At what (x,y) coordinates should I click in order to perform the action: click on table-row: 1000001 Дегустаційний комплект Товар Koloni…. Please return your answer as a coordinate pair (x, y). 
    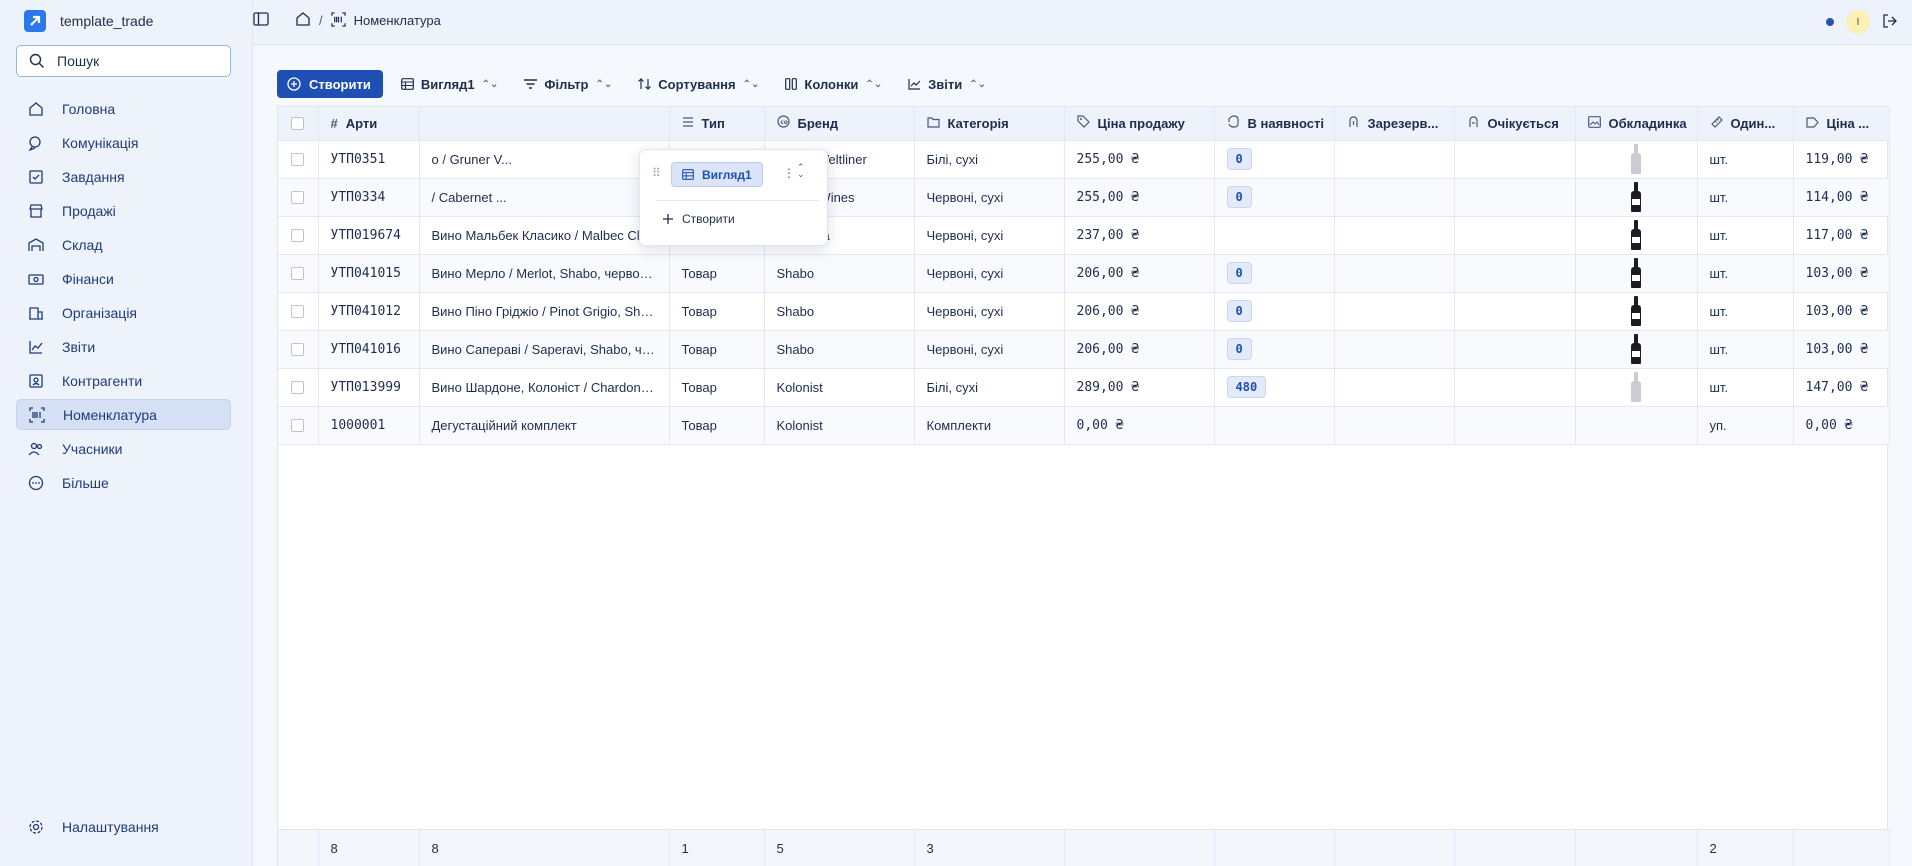
    Looking at the image, I should click on (1084, 425).